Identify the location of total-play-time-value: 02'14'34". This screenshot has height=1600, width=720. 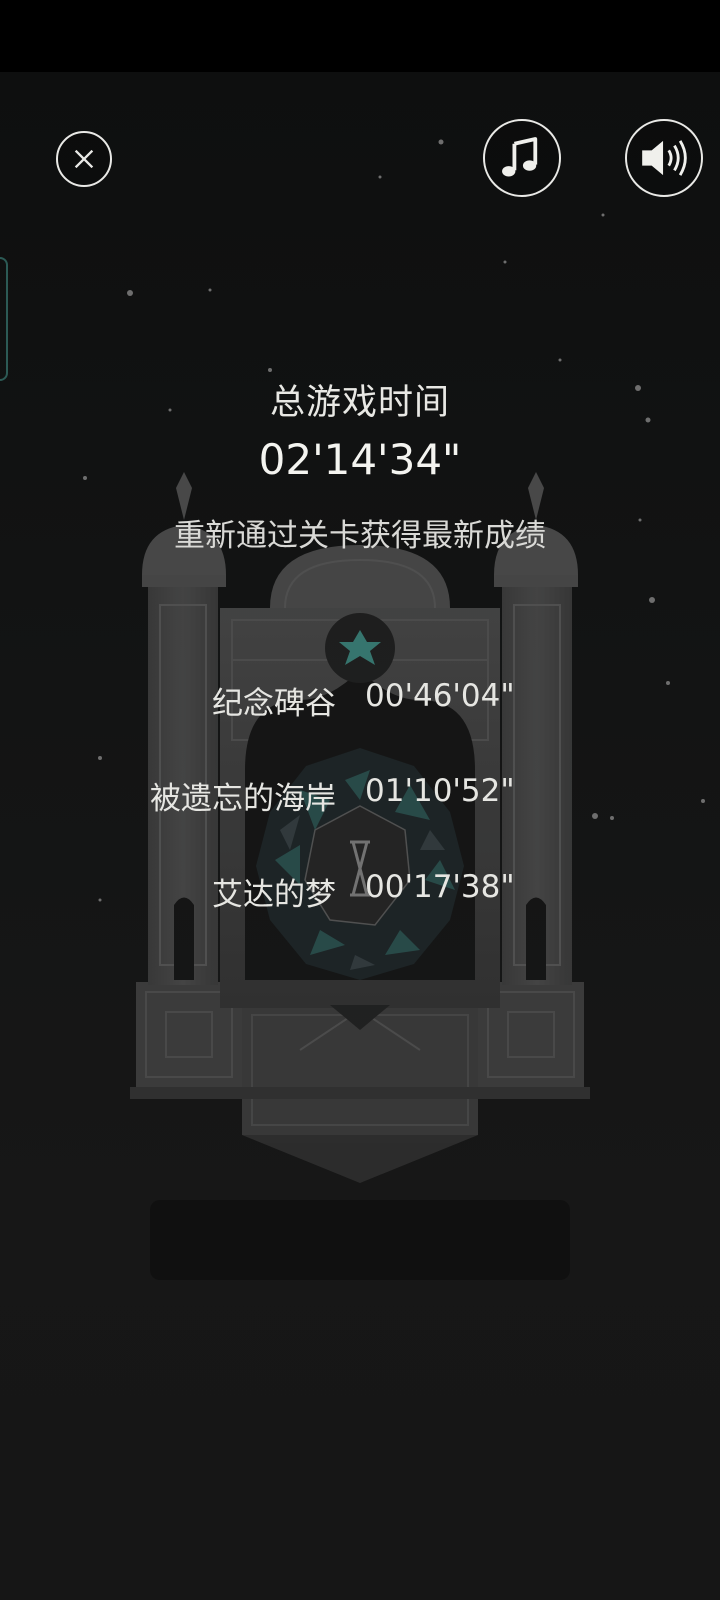
(360, 459).